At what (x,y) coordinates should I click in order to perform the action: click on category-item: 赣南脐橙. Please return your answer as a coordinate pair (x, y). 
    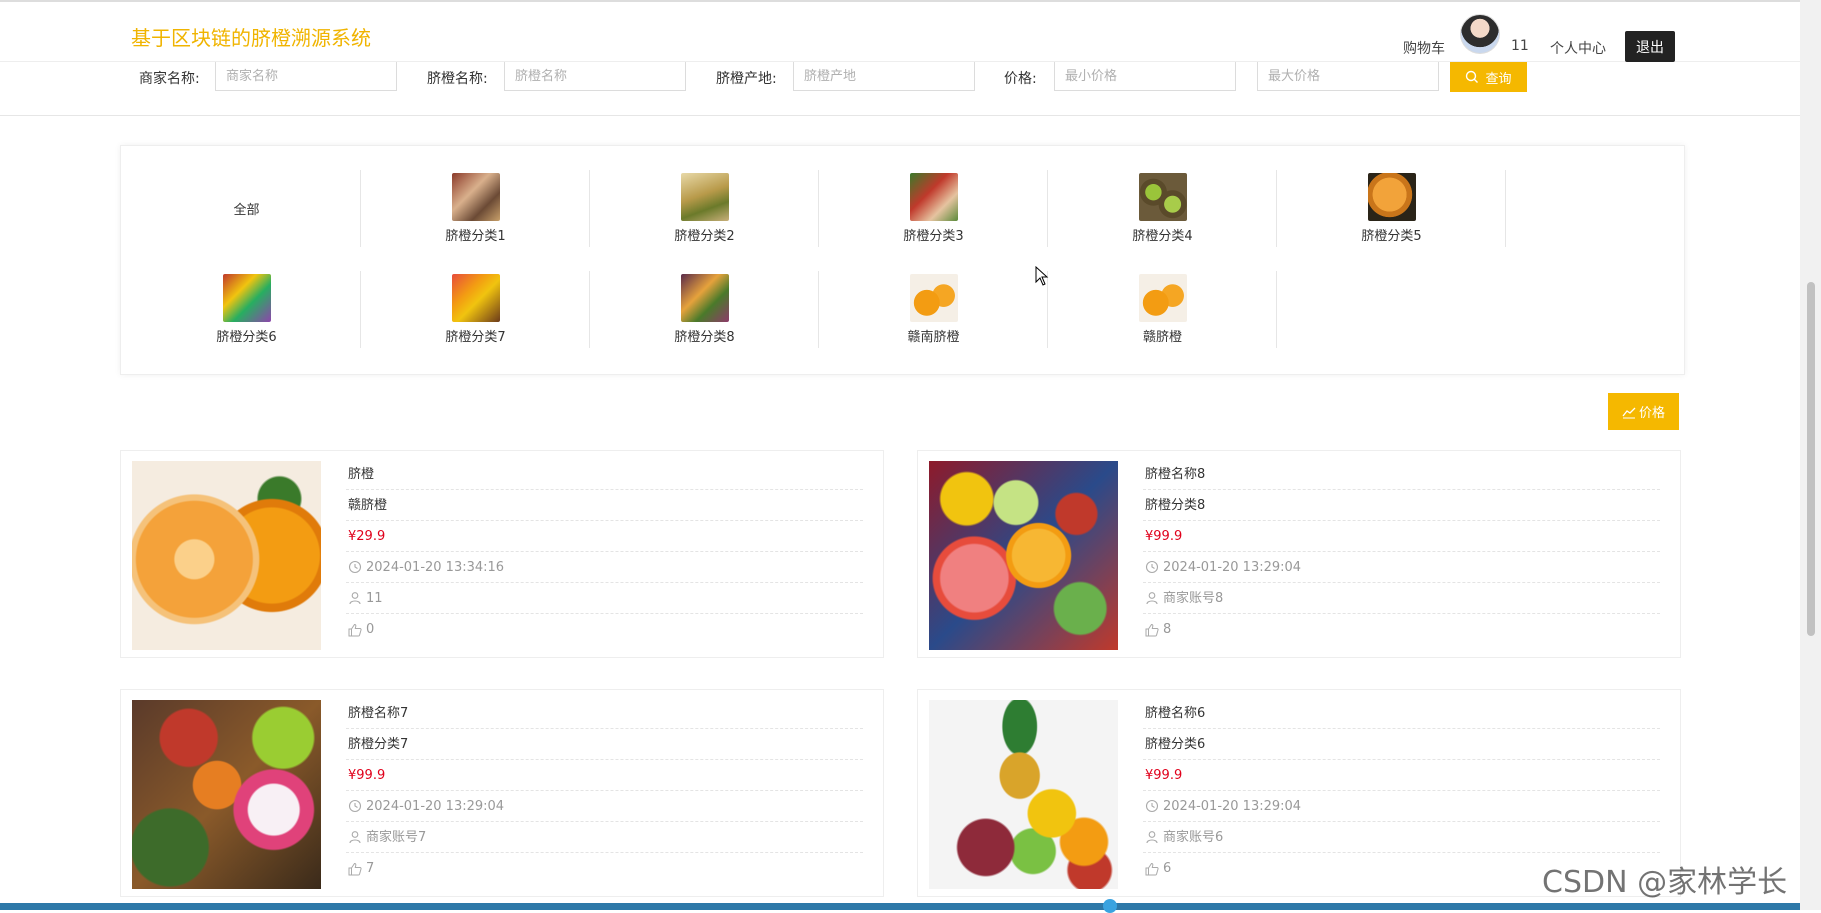
    Looking at the image, I should click on (933, 309).